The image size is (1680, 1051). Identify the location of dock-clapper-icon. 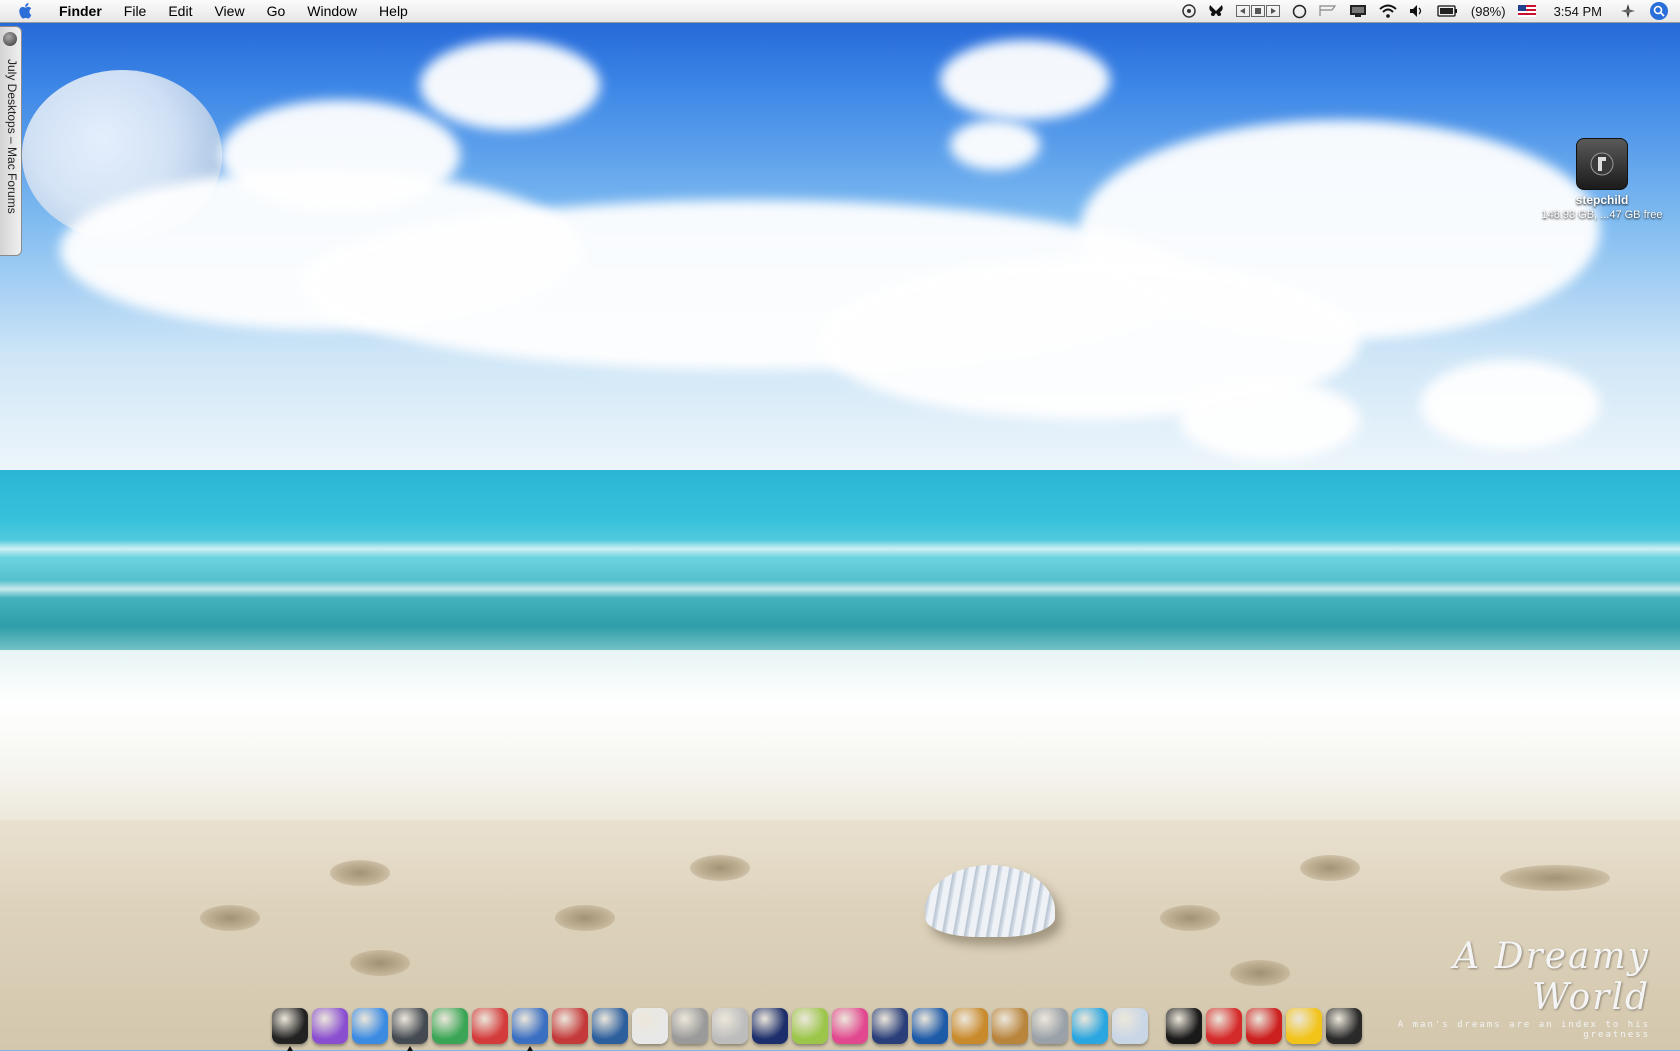
(890, 1026).